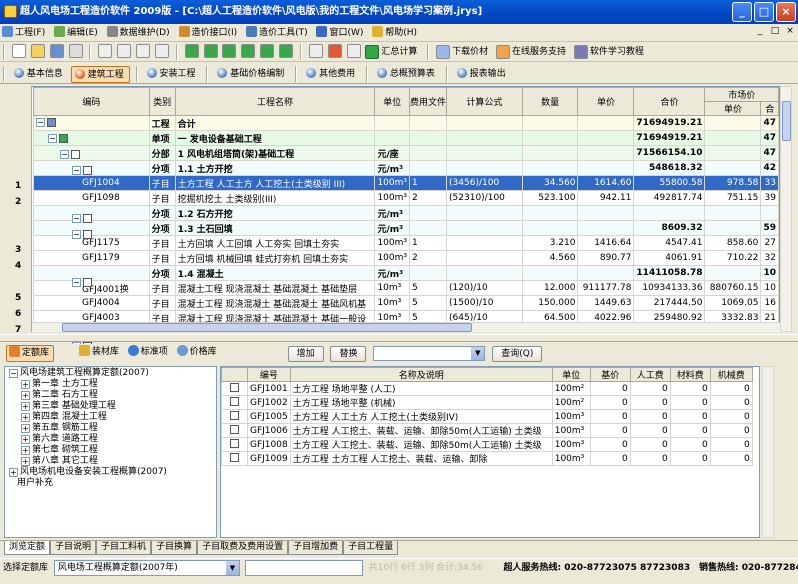 The width and height of the screenshot is (798, 584). I want to click on tab-report: 报表输出, so click(482, 74).